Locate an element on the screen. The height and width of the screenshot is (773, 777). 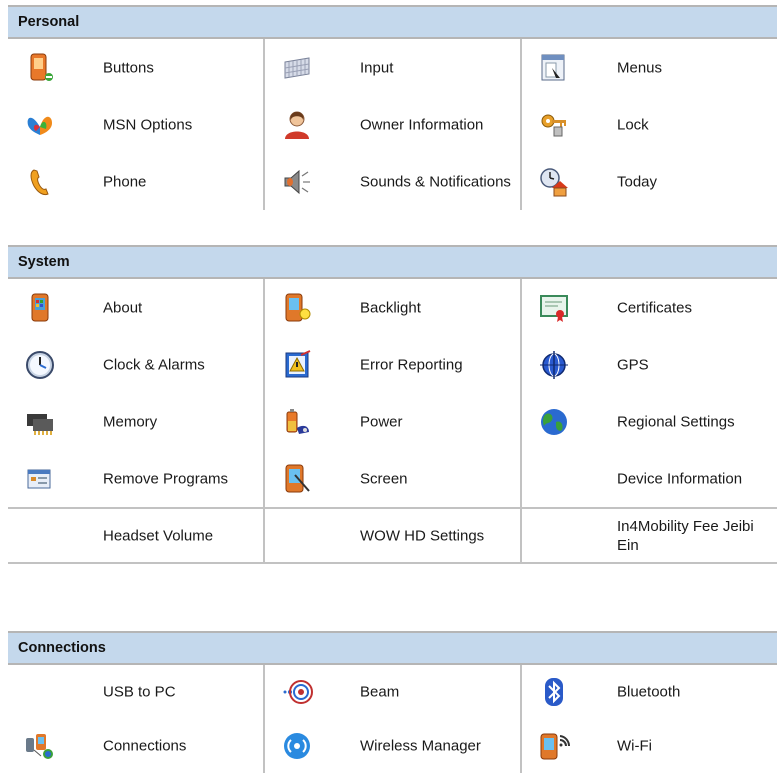
memory-chip-icon is located at coordinates (40, 422).